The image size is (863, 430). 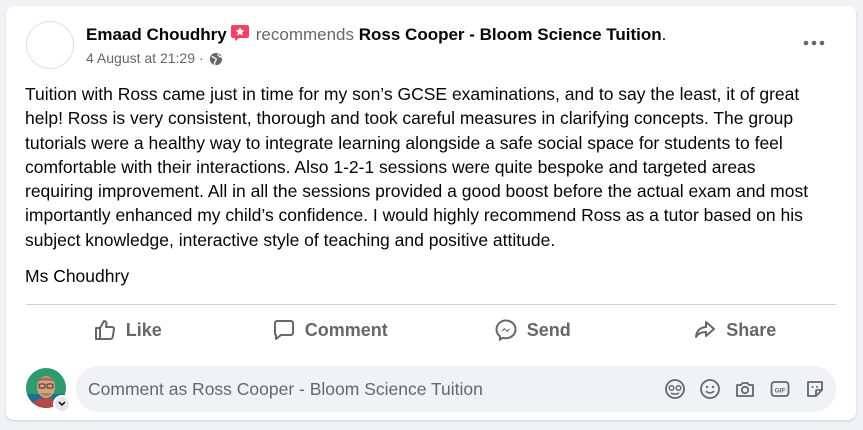 I want to click on comment-tools: GIF, so click(x=744, y=388).